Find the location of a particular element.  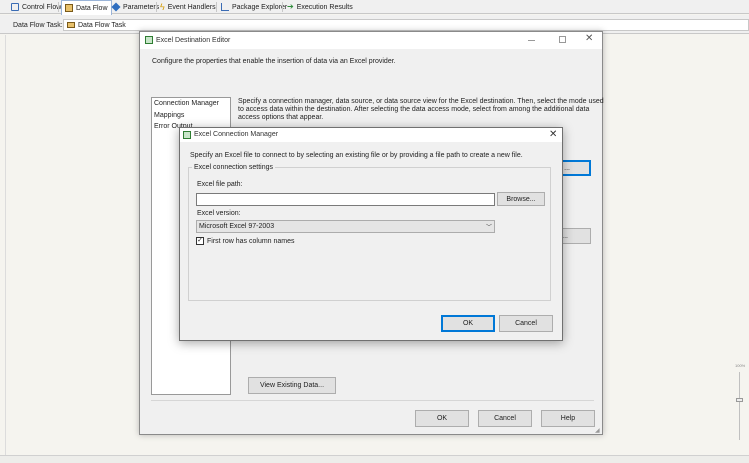

dialog-ok-button: OK is located at coordinates (468, 323).